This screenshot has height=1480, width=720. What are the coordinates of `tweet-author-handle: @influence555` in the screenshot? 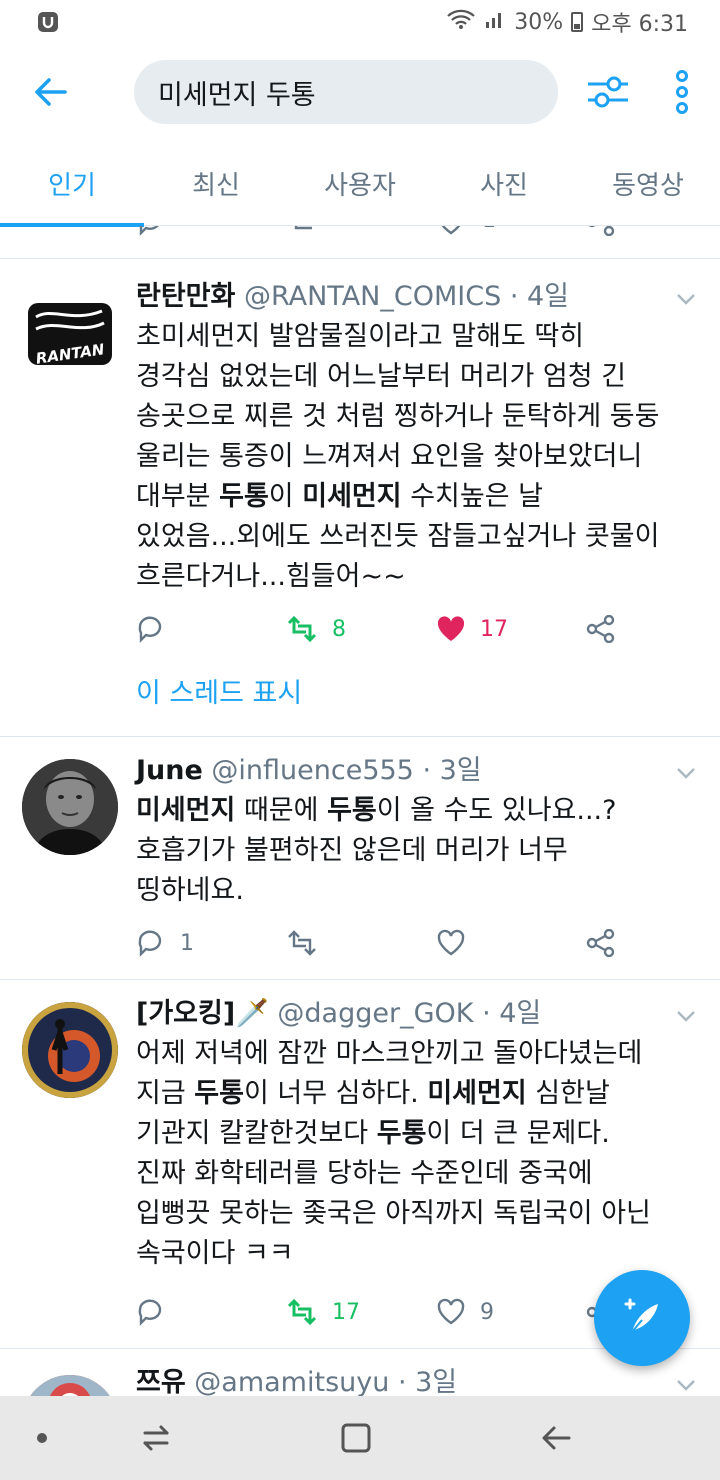 It's located at (312, 770).